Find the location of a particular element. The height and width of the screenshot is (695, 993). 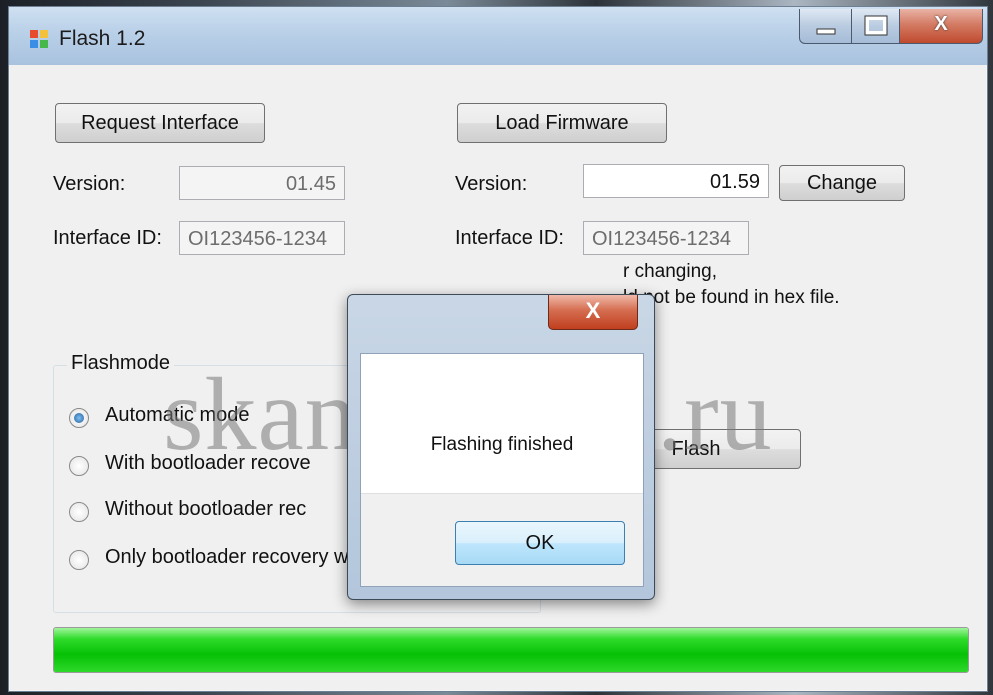

dialog-body: Flashing finished OK is located at coordinates (502, 470).